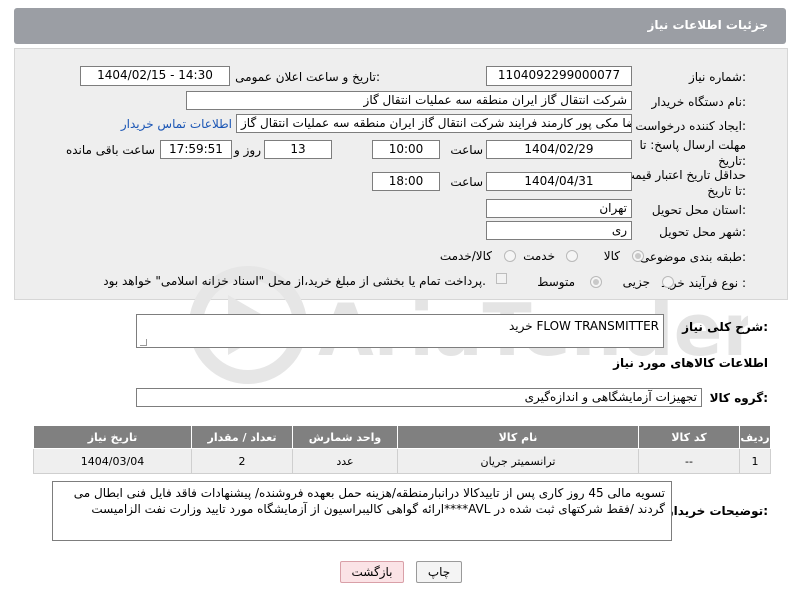 Image resolution: width=788 pixels, height=598 pixels. Describe the element at coordinates (307, 77) in the screenshot. I see `announce-date-label: تاریخ و ساعت اعلان عمومی:` at that location.